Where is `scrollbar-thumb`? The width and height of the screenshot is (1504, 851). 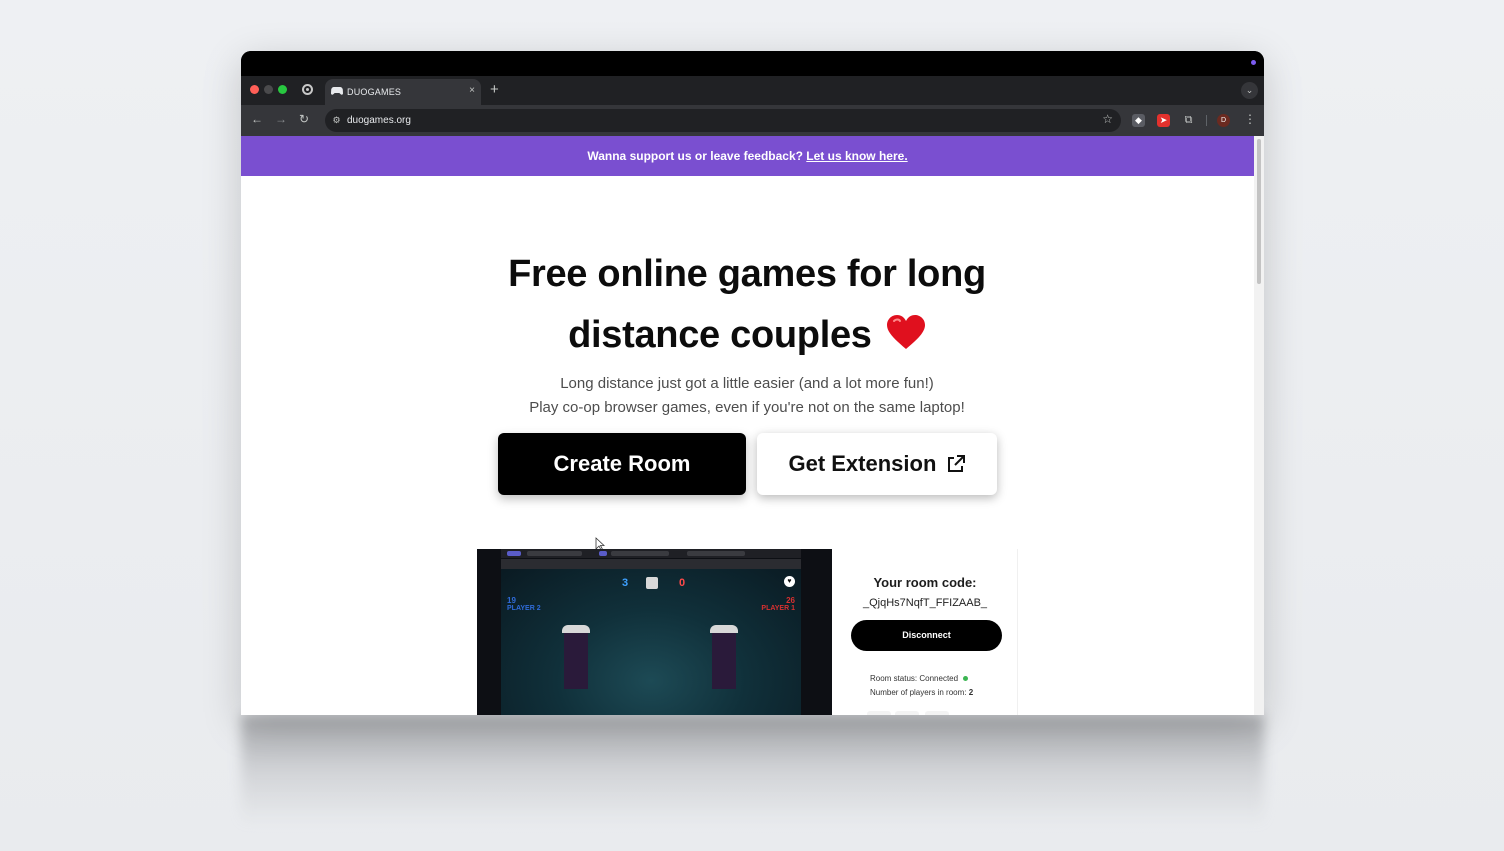 scrollbar-thumb is located at coordinates (1259, 211).